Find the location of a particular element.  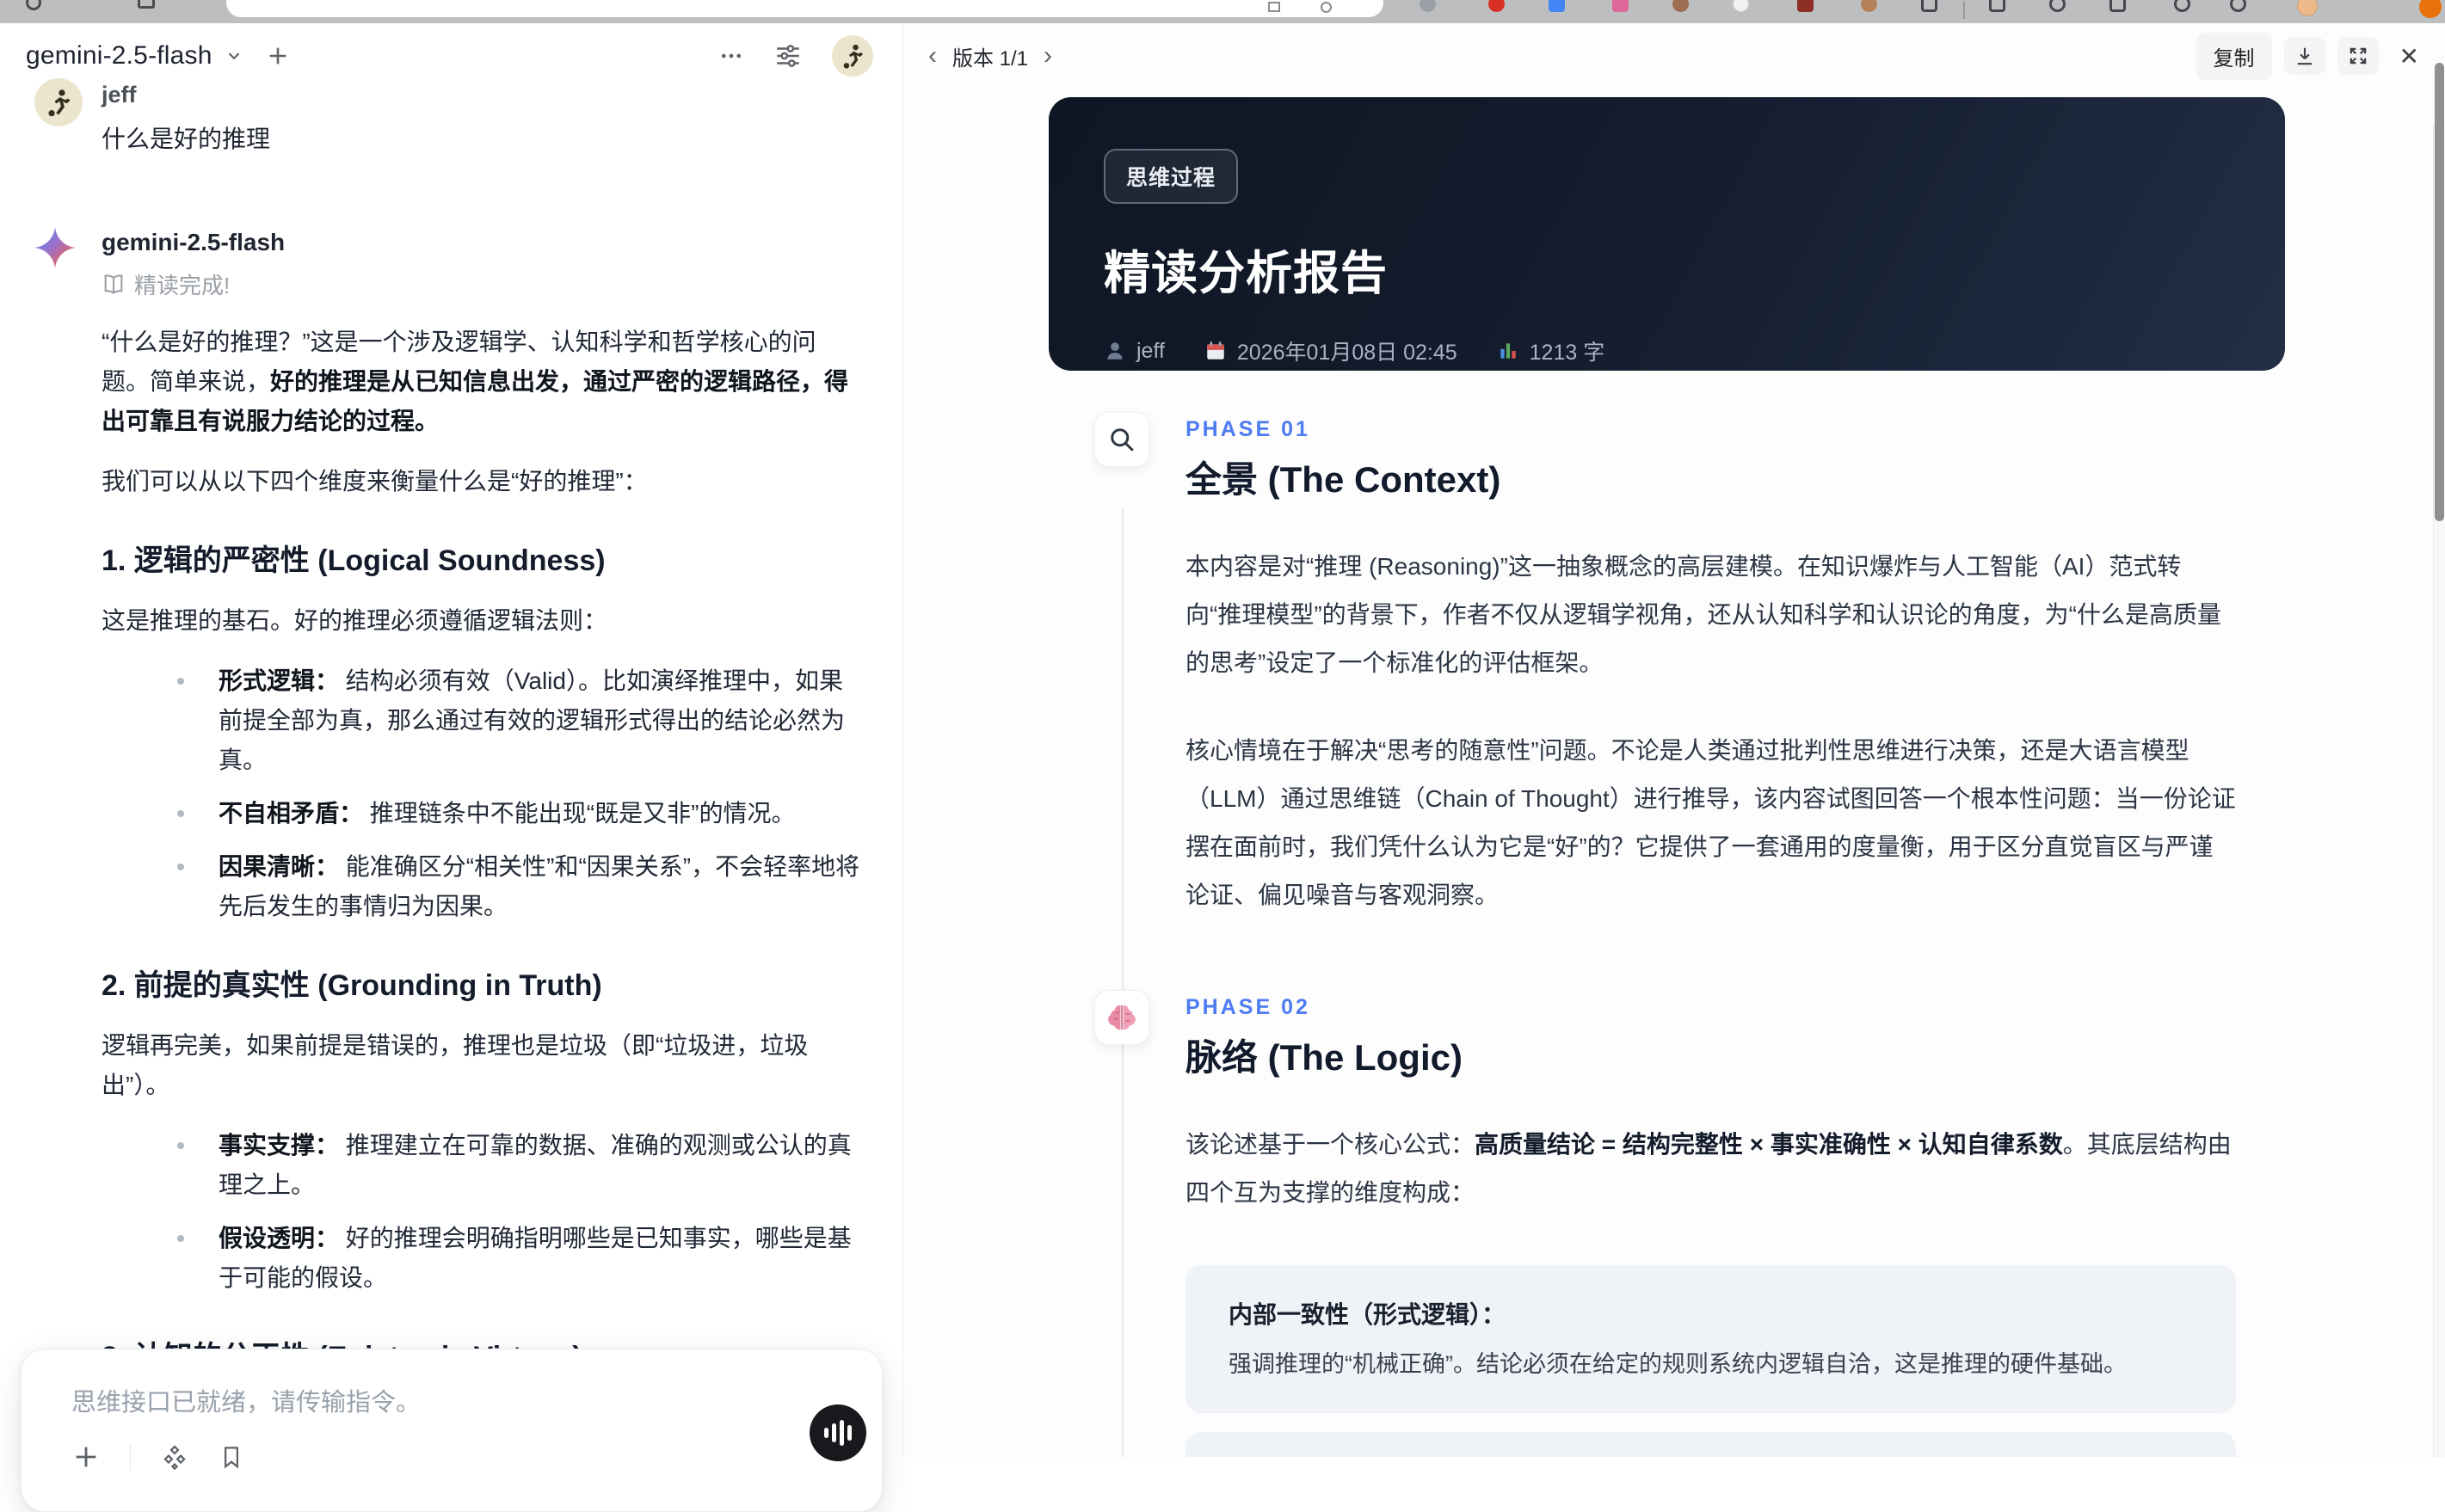

scrollbar-thumb is located at coordinates (2440, 292).